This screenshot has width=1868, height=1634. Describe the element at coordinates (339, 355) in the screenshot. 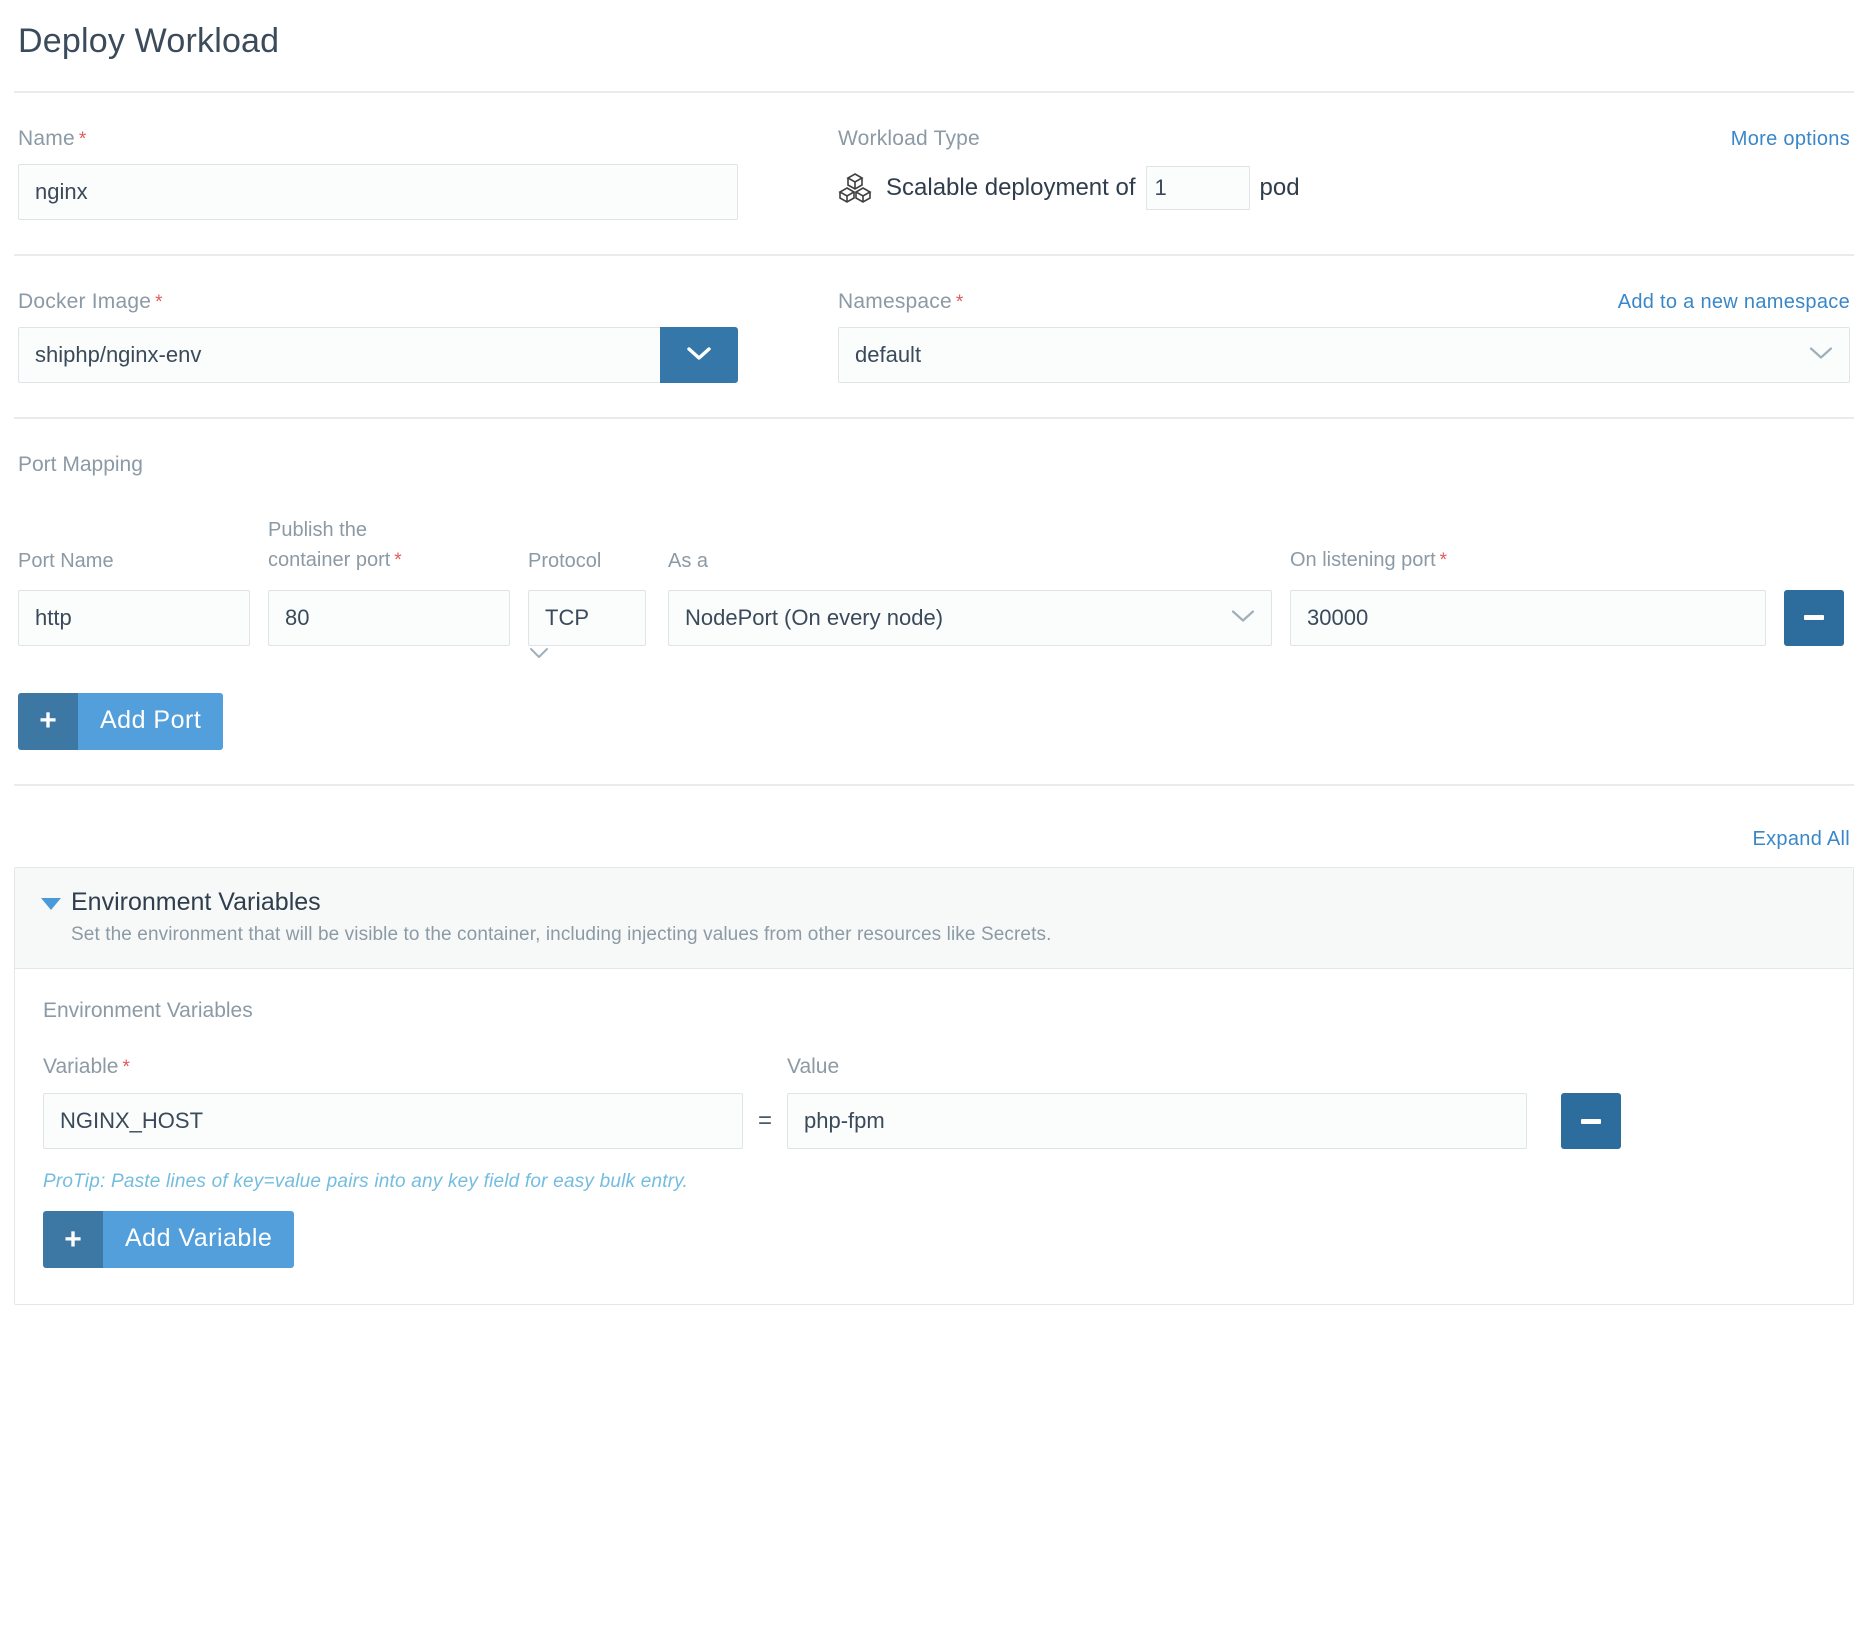

I see `docker-image-input` at that location.